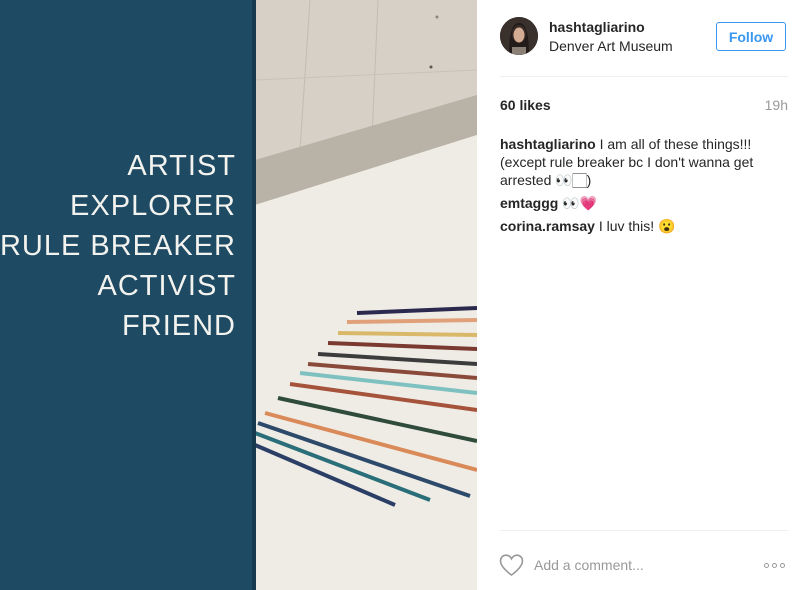 The height and width of the screenshot is (590, 805). What do you see at coordinates (153, 206) in the screenshot?
I see `wall-word: EXPLORER` at bounding box center [153, 206].